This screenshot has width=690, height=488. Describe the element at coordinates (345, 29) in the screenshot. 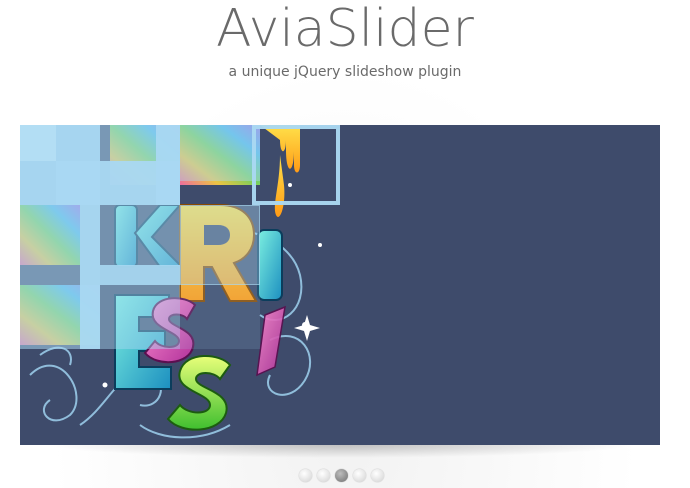

I see `page-title: AviaSlider` at that location.